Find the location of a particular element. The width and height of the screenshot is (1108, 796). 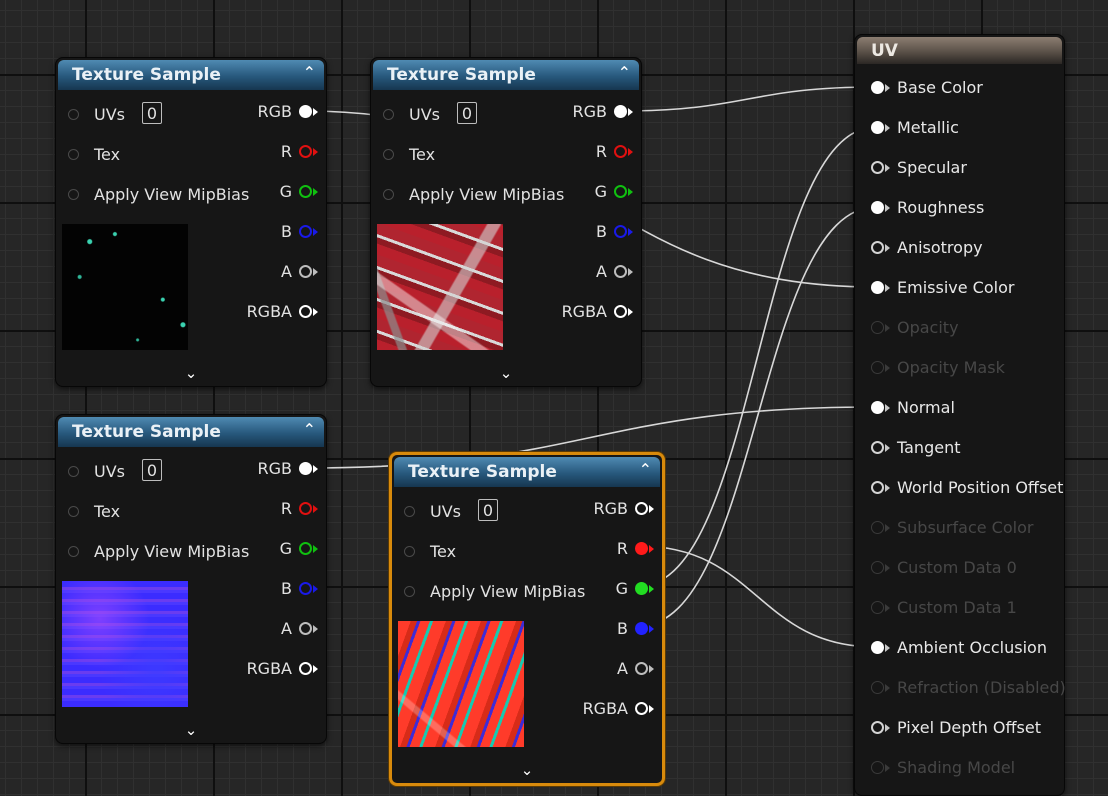

material-pin-label: Anisotropy is located at coordinates (940, 247).